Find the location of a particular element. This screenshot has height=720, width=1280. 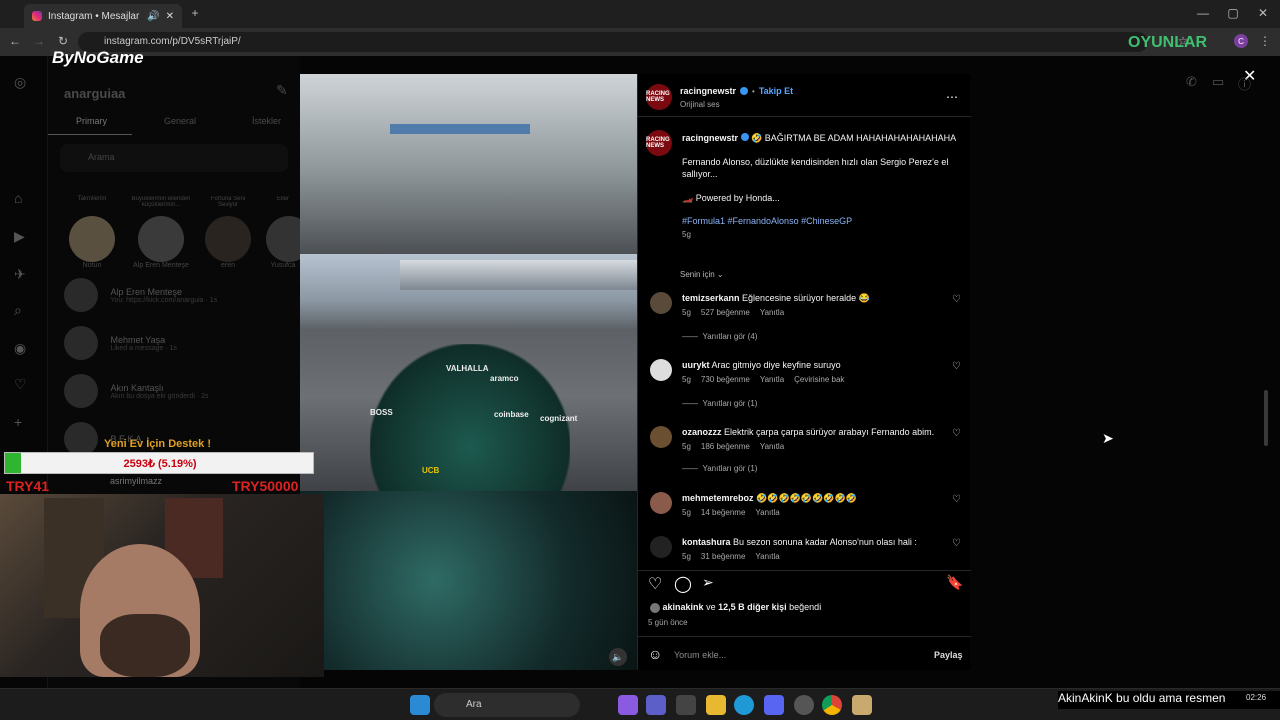

speaker-icon: 🔊 is located at coordinates (153, 16).